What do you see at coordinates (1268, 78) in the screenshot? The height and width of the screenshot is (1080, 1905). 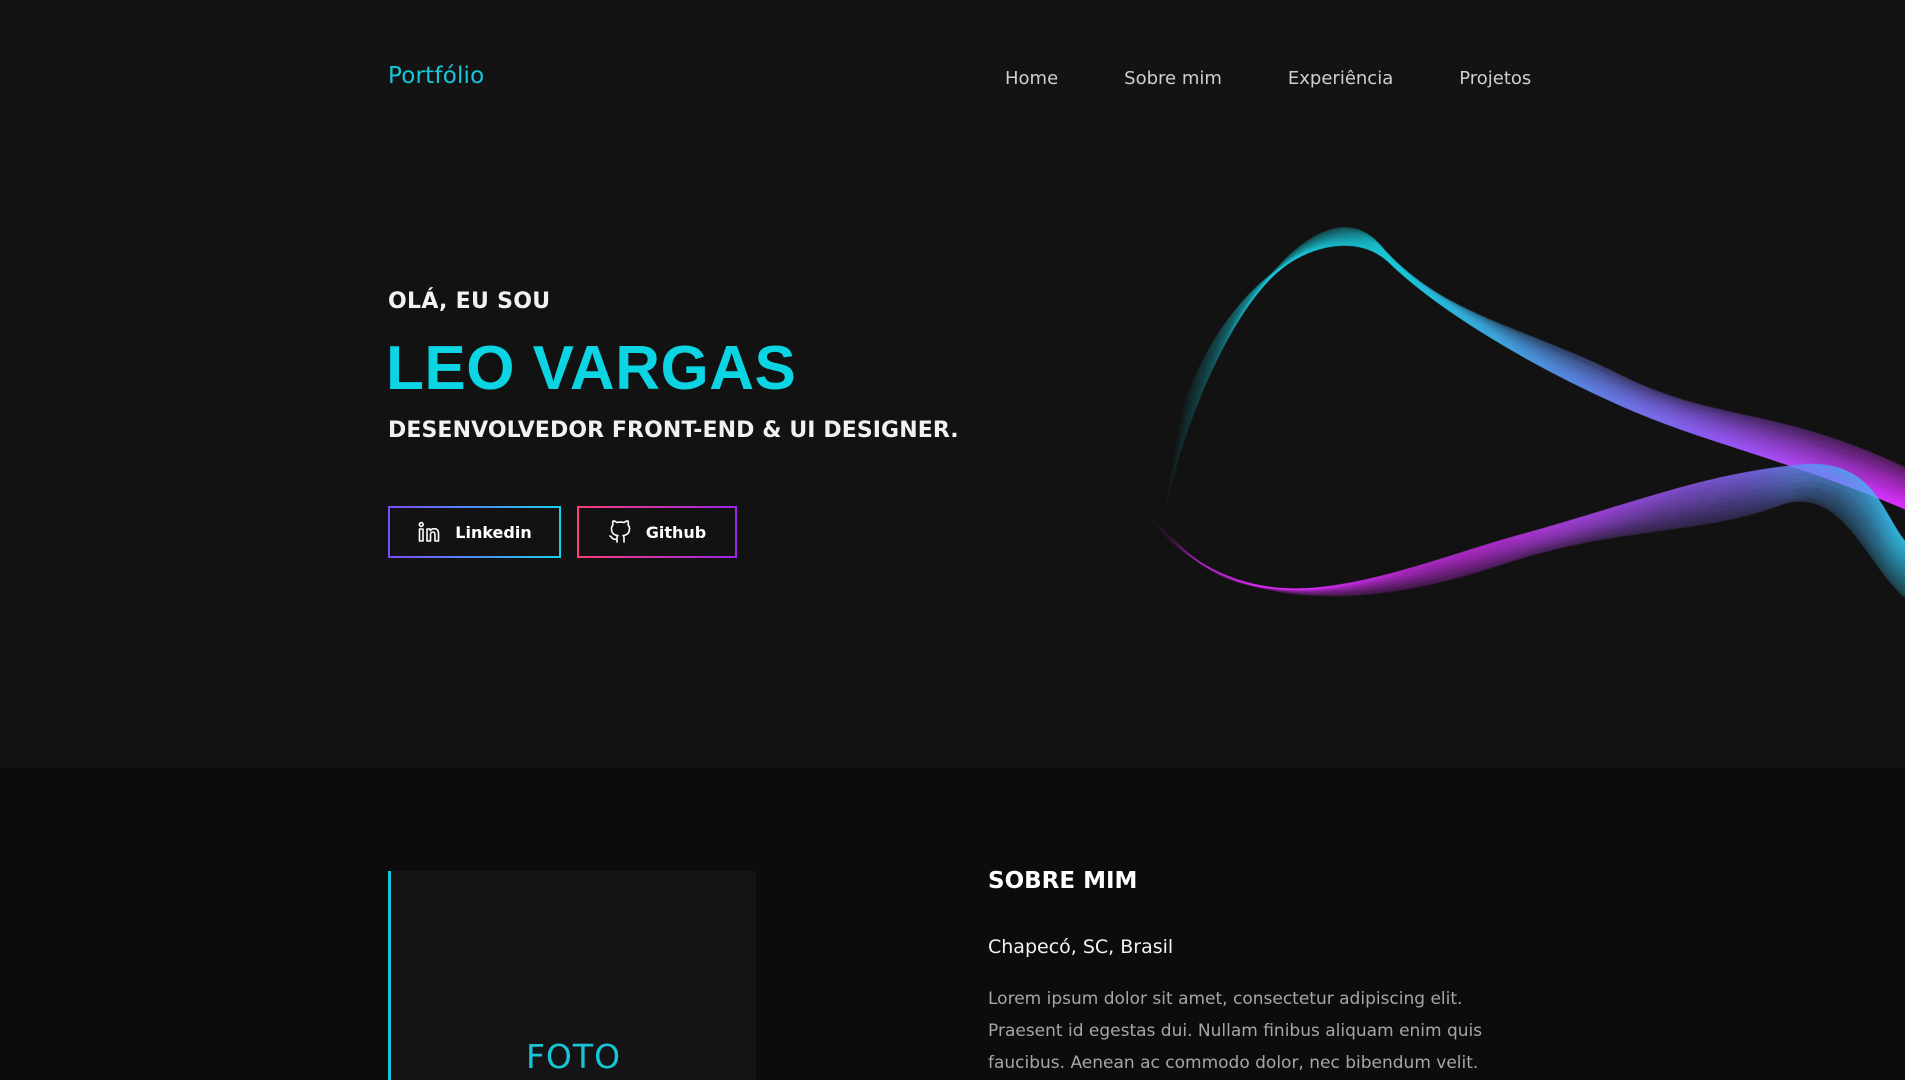 I see `nav-links: Home Sobre mim Experiência Projetos` at bounding box center [1268, 78].